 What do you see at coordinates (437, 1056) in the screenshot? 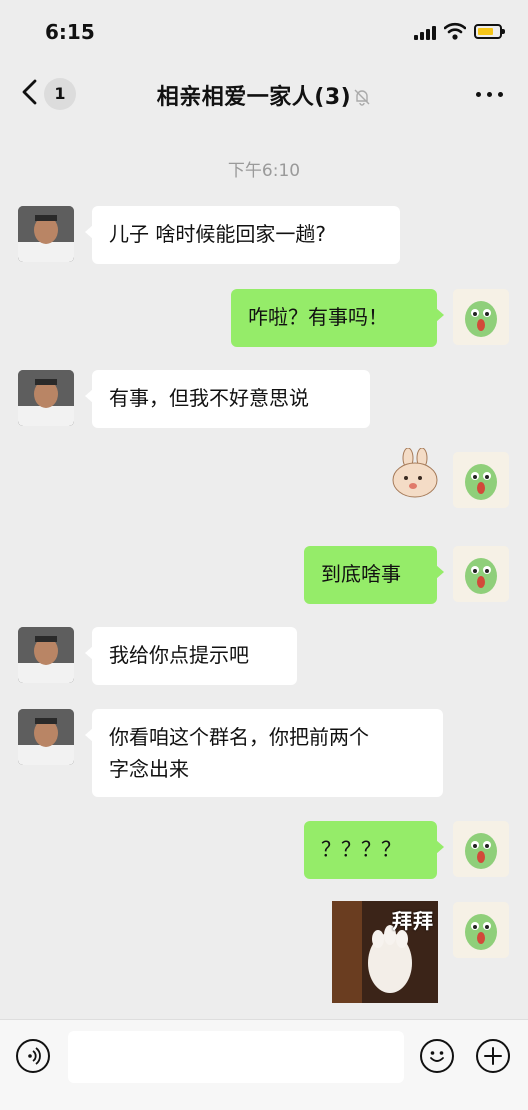
I see `emoji-icon` at bounding box center [437, 1056].